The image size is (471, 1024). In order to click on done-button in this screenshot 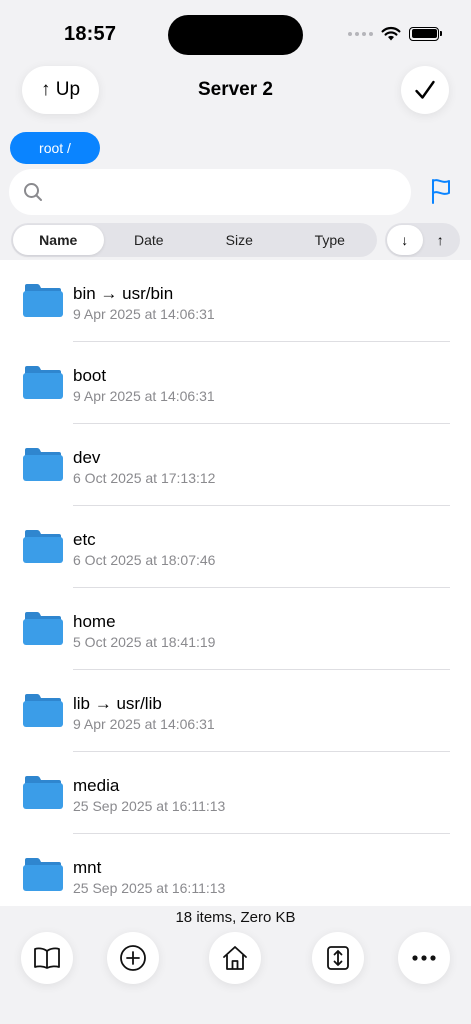, I will do `click(425, 90)`.